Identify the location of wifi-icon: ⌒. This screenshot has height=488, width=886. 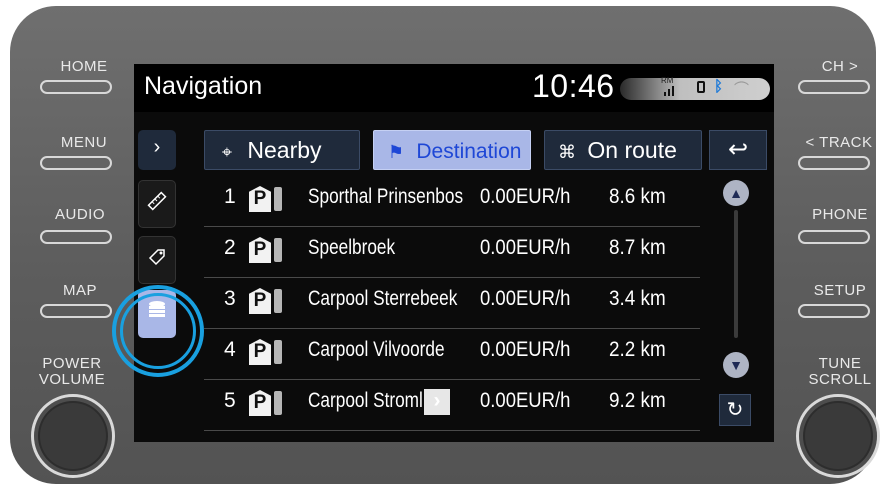
(742, 89).